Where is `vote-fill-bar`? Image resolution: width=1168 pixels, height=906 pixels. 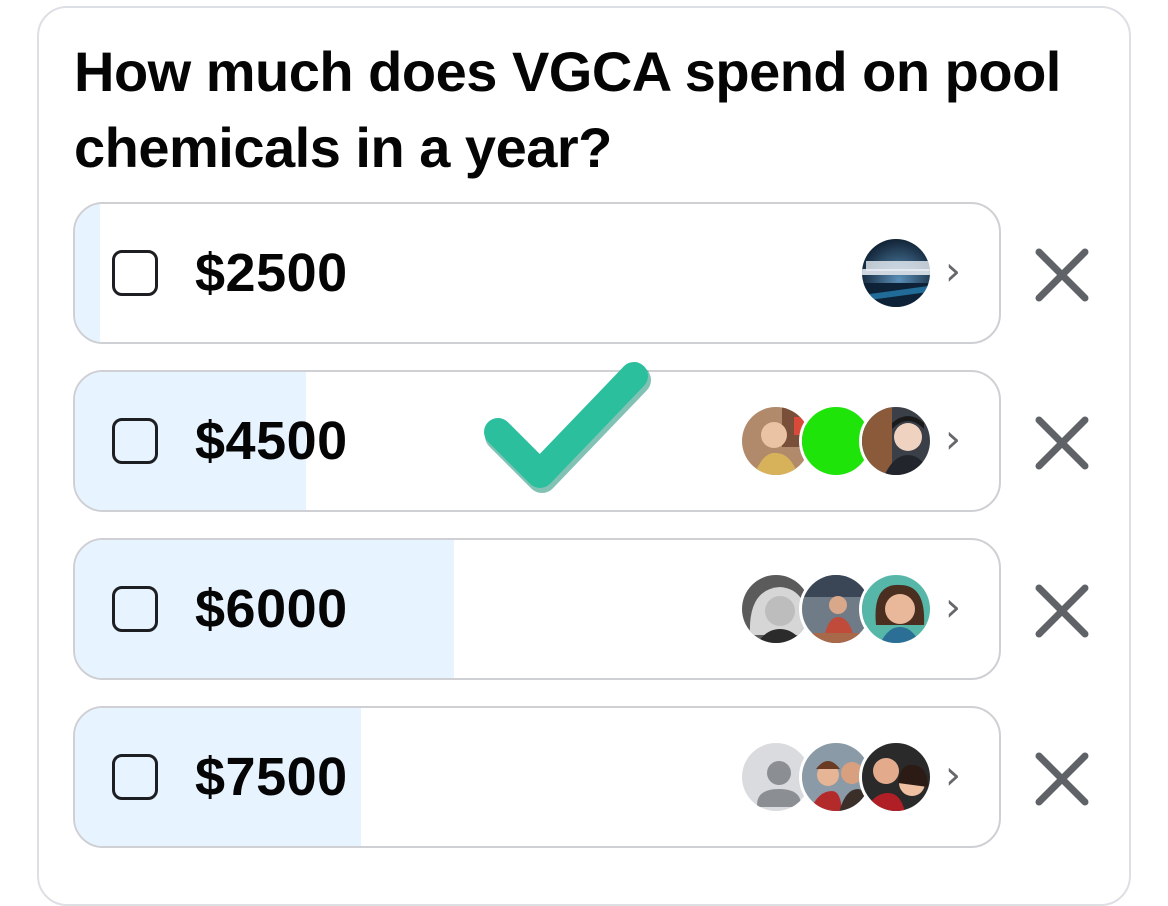
vote-fill-bar is located at coordinates (87, 273).